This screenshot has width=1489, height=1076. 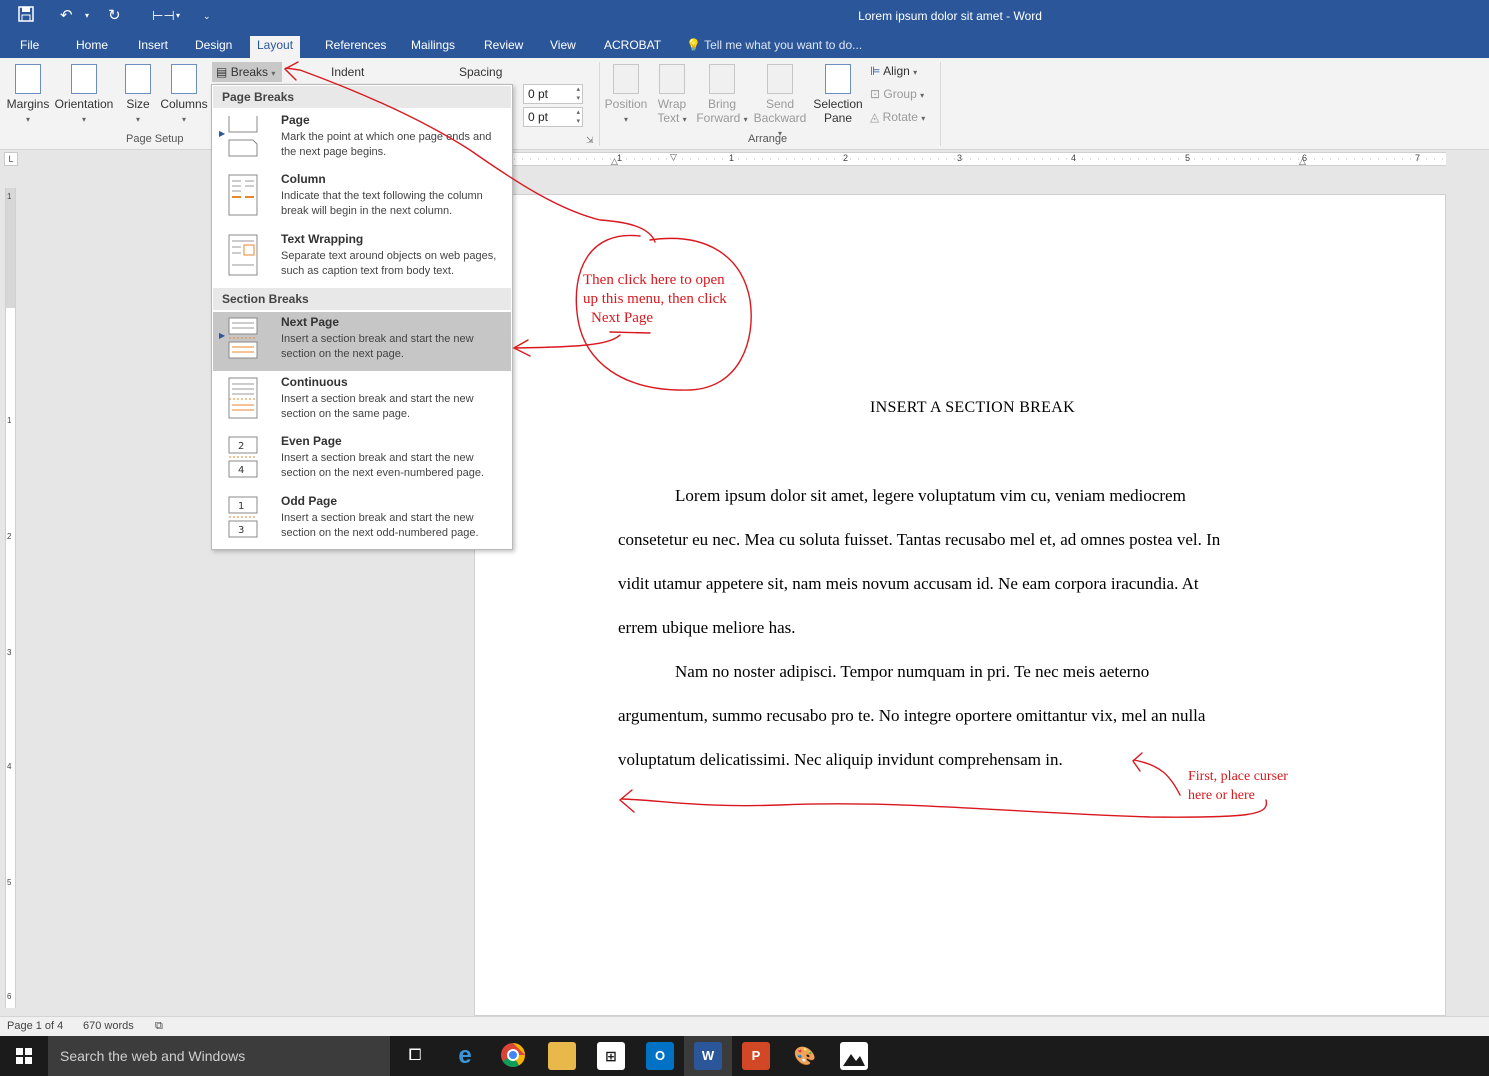 I want to click on left-indent-marker: △, so click(x=614, y=161).